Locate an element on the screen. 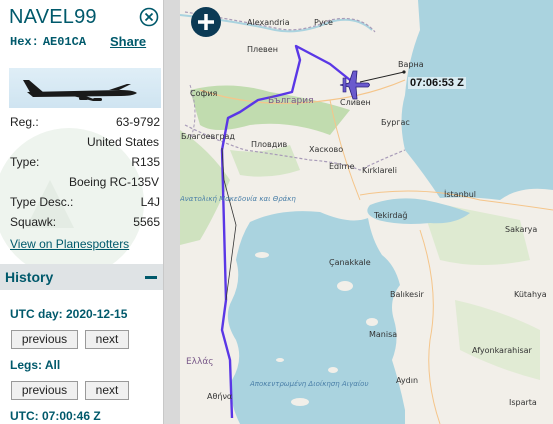 This screenshot has height=424, width=553. legs-label: Legs: All is located at coordinates (35, 365).